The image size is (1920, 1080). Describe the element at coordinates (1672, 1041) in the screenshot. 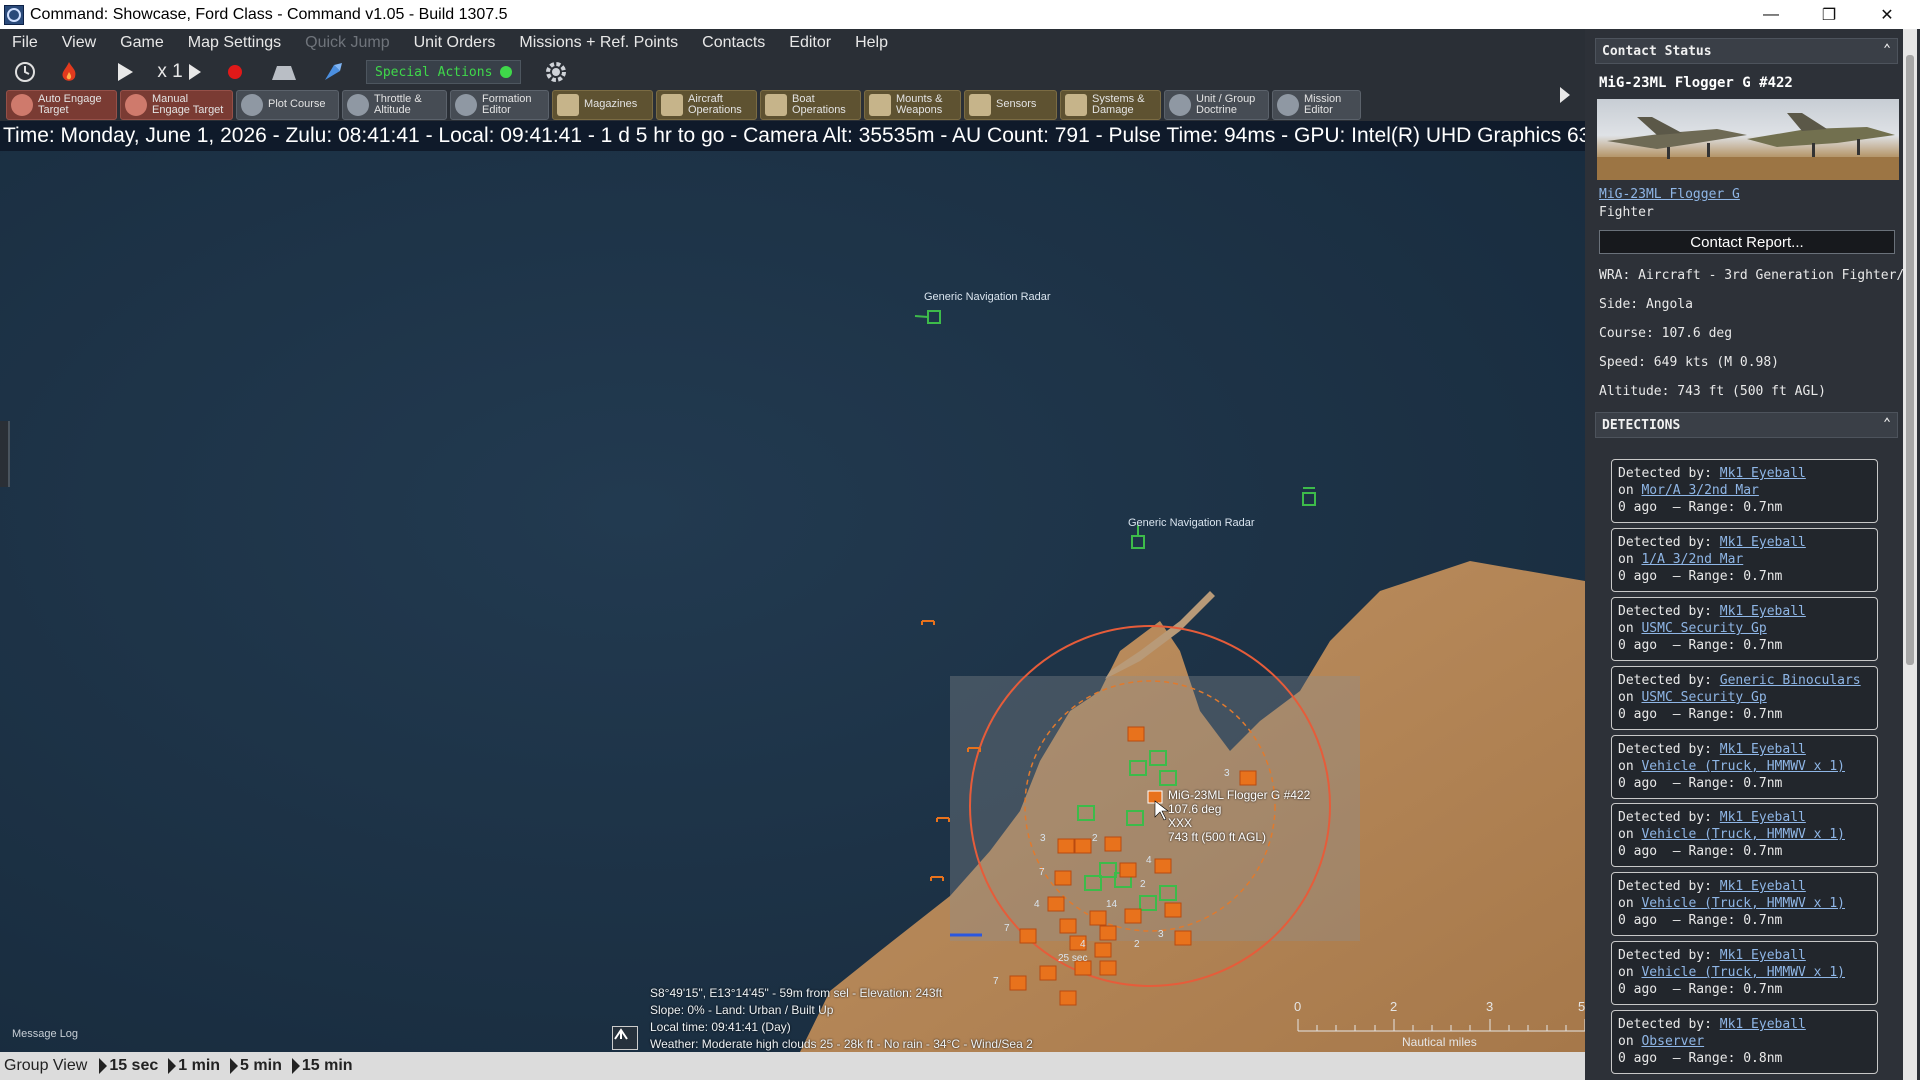

I see `detection-unit-link: Observer` at that location.